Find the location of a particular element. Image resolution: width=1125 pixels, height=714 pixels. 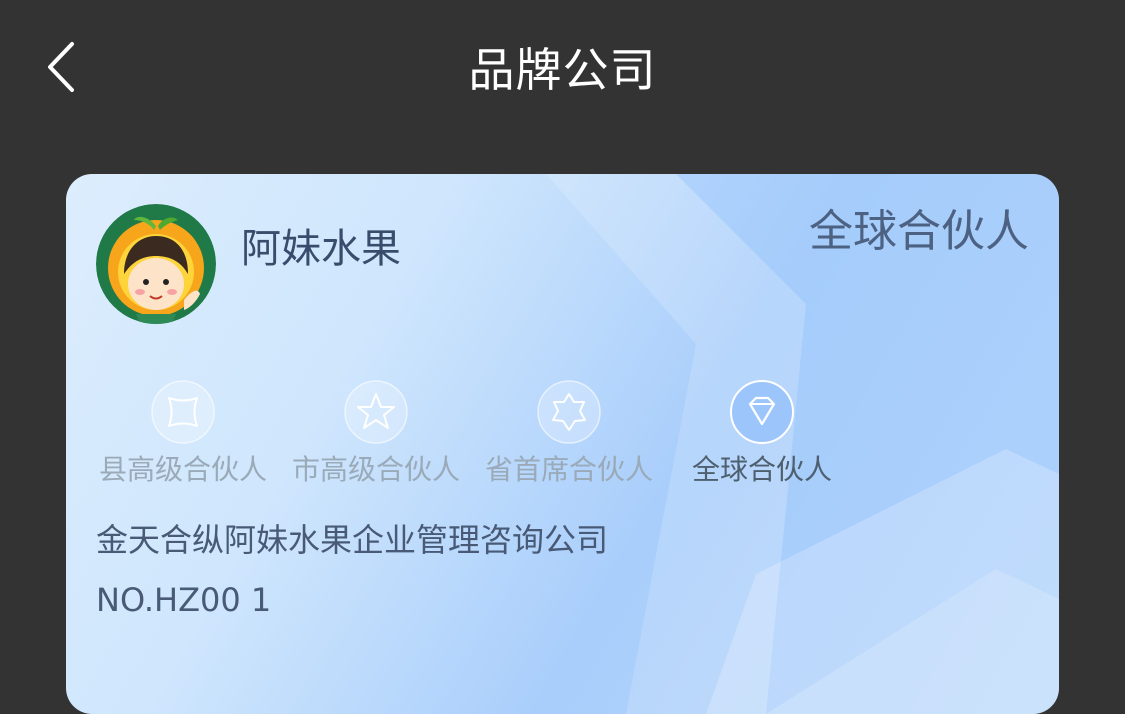

page-title: 品牌公司 is located at coordinates (562, 70).